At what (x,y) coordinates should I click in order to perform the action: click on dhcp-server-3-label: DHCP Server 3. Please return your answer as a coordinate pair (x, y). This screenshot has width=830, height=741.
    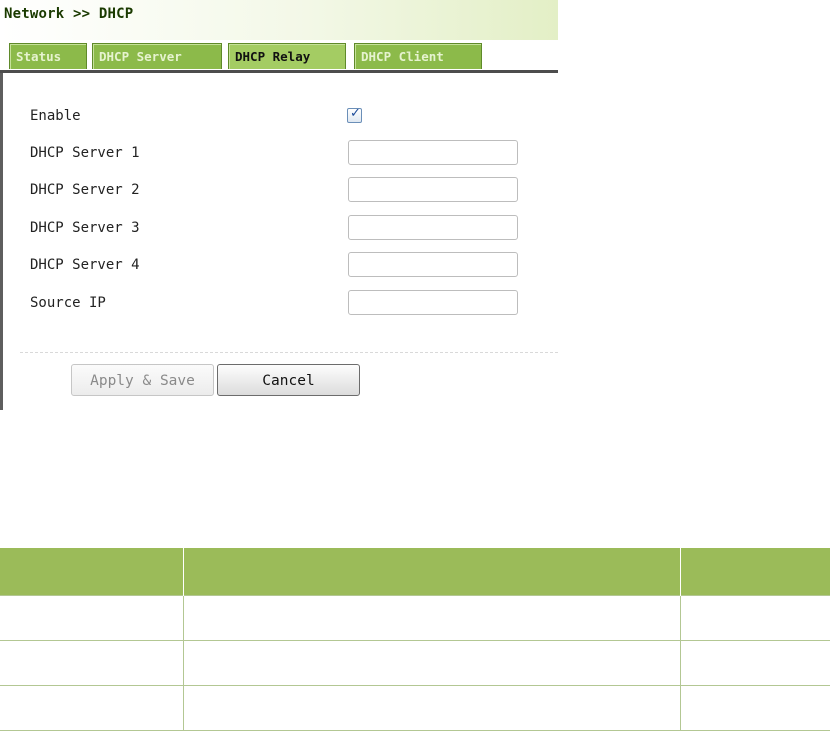
    Looking at the image, I should click on (85, 228).